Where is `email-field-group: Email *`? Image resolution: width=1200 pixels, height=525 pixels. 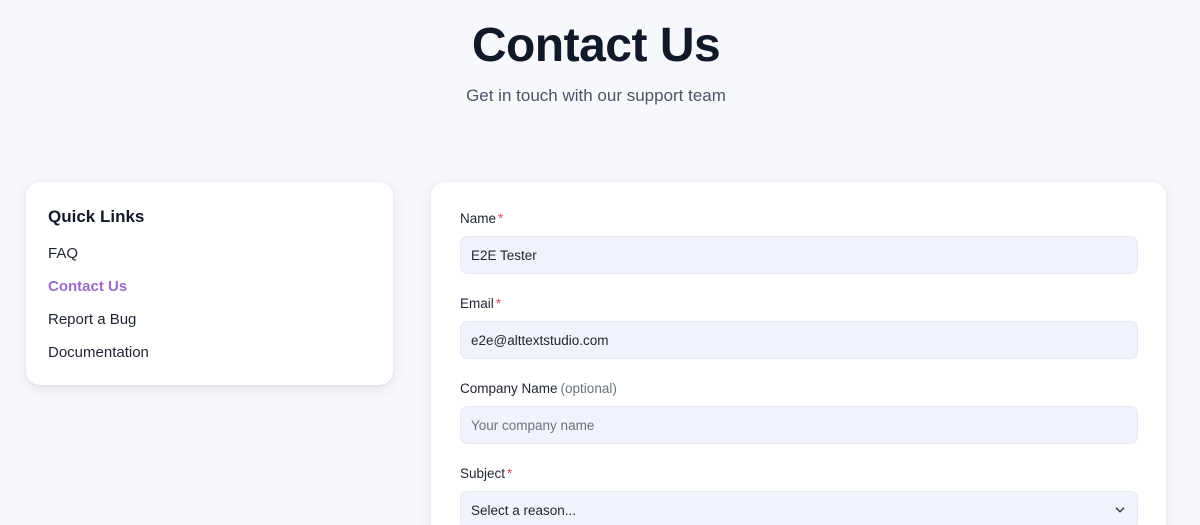
email-field-group: Email * is located at coordinates (799, 327).